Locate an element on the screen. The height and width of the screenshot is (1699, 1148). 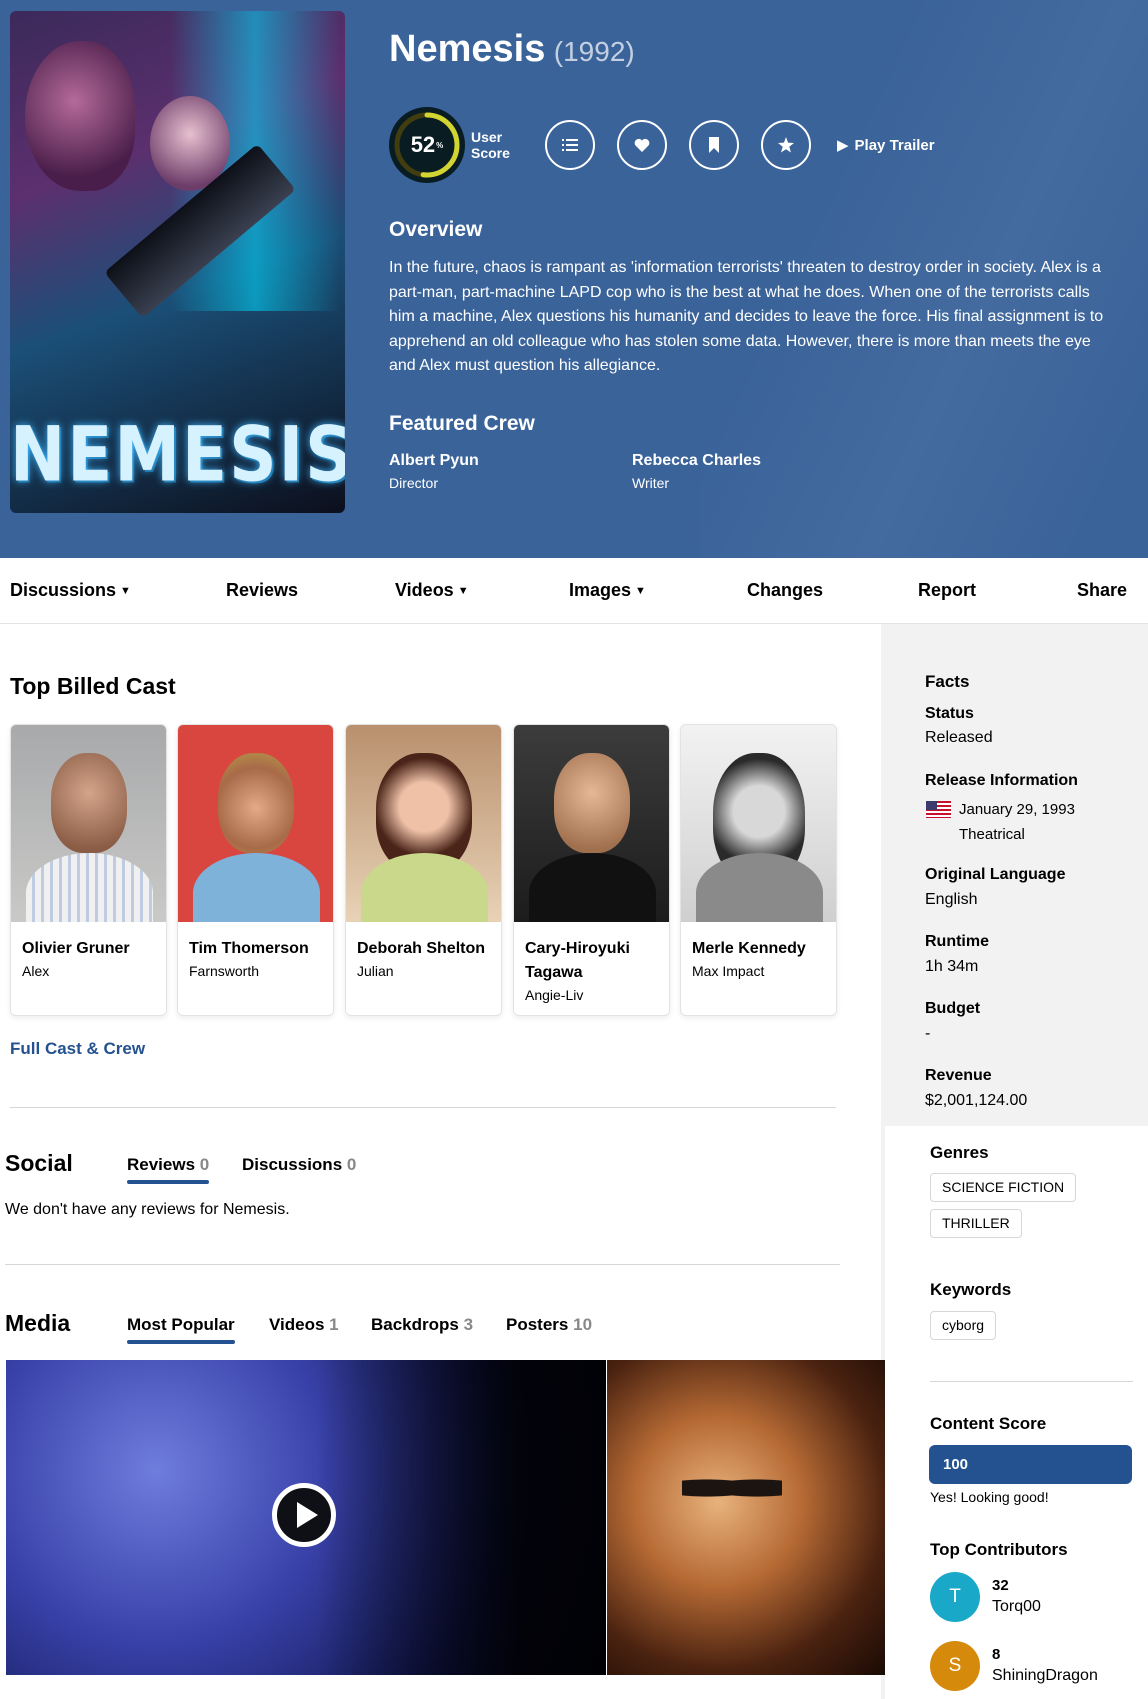
tab-posters: Posters 10 is located at coordinates (549, 1325).